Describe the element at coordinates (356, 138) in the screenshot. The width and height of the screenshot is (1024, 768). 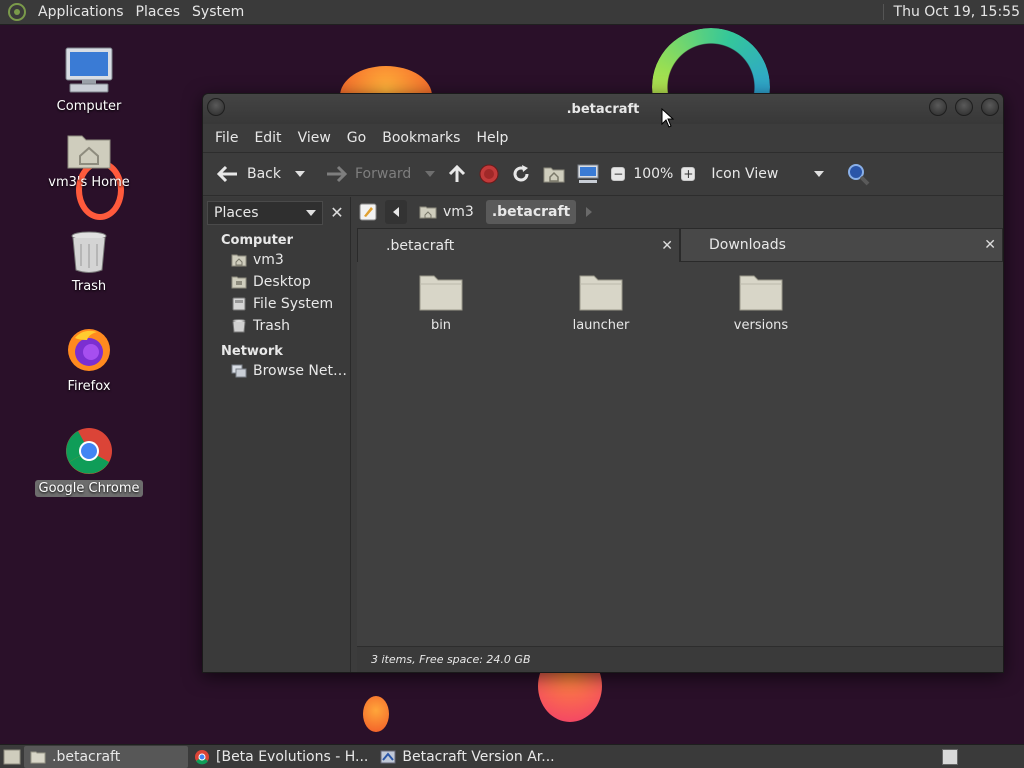
I see `menu-go: Go` at that location.